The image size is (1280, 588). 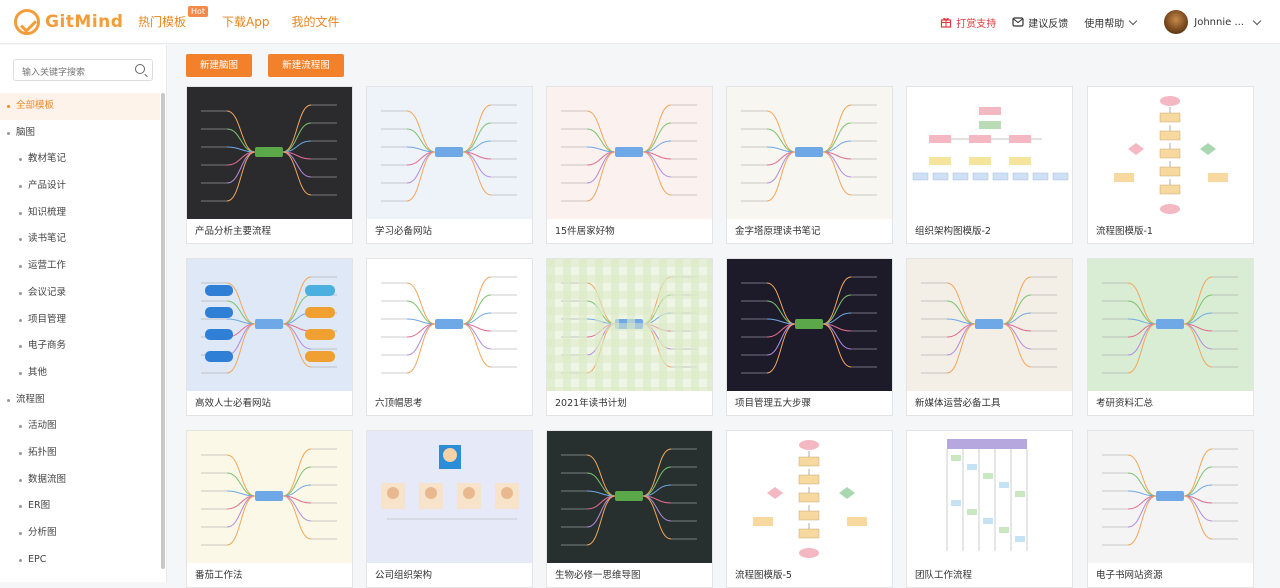 I want to click on chevron-down-icon, so click(x=1257, y=20).